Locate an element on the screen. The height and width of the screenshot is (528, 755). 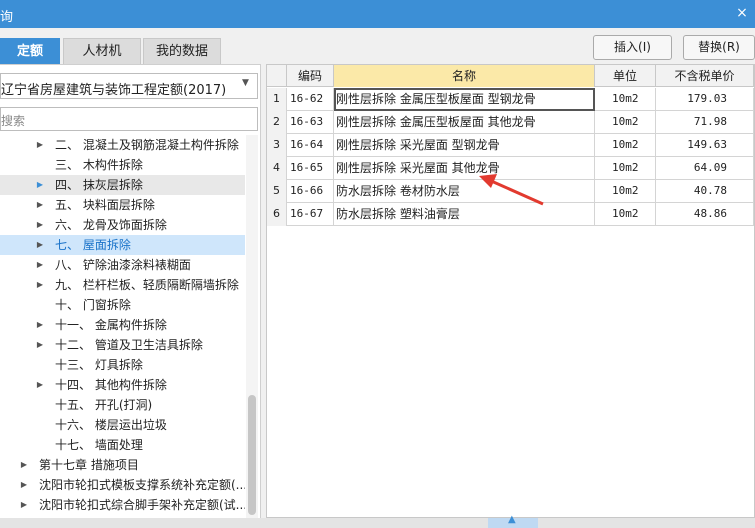
table-row: 2 16-63 刚性层拆除 金属压型板屋面 其他龙骨 10m2 71.98 is located at coordinates (510, 122).